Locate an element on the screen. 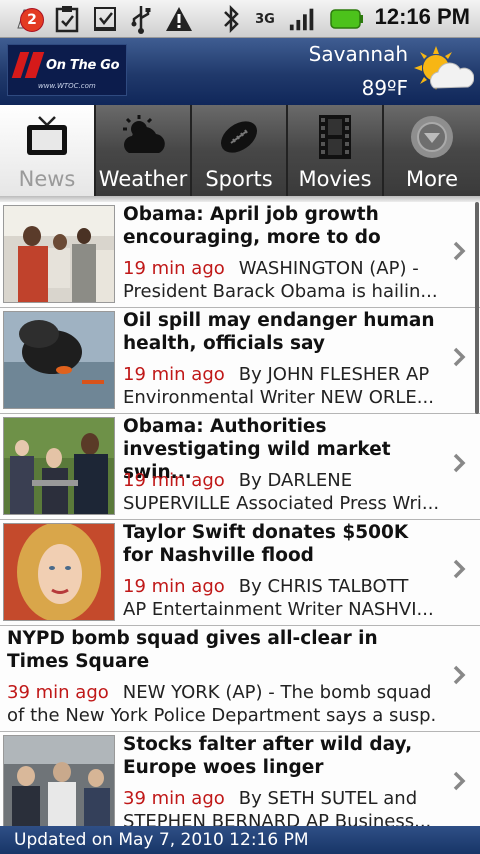  status-bar: 2 3G 12:16 PM is located at coordinates (240, 19).